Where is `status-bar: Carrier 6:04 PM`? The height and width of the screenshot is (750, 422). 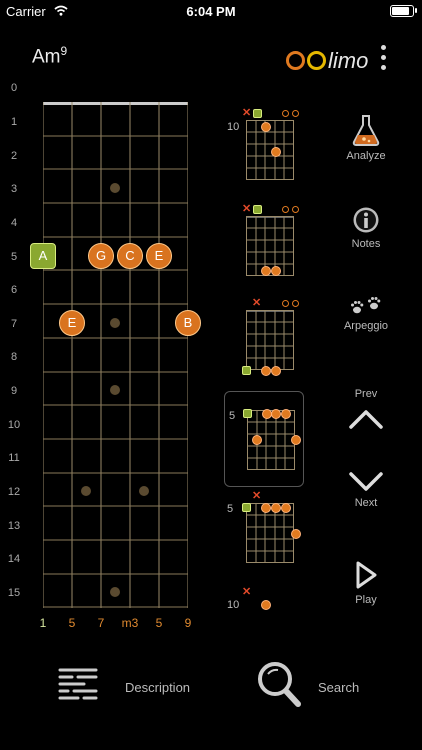
status-bar: Carrier 6:04 PM is located at coordinates (211, 11).